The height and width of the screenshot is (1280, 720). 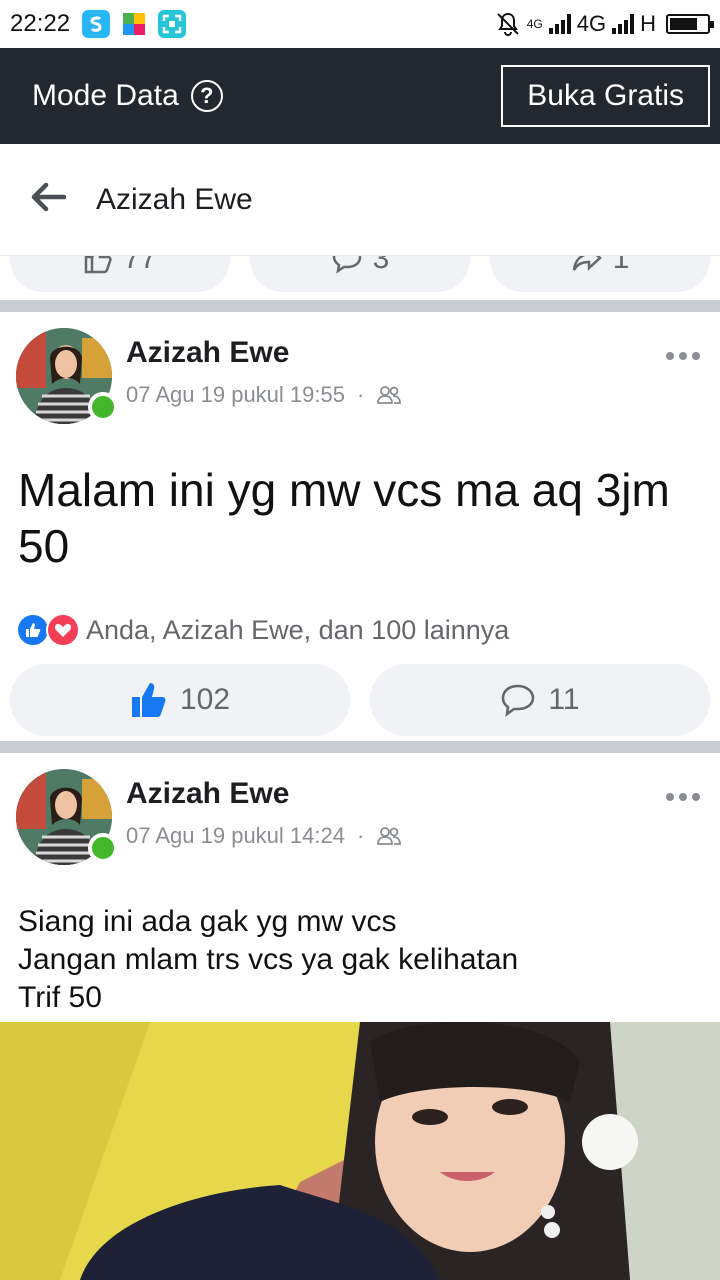 What do you see at coordinates (360, 24) in the screenshot?
I see `status-bar: 22:22 4G 4G H` at bounding box center [360, 24].